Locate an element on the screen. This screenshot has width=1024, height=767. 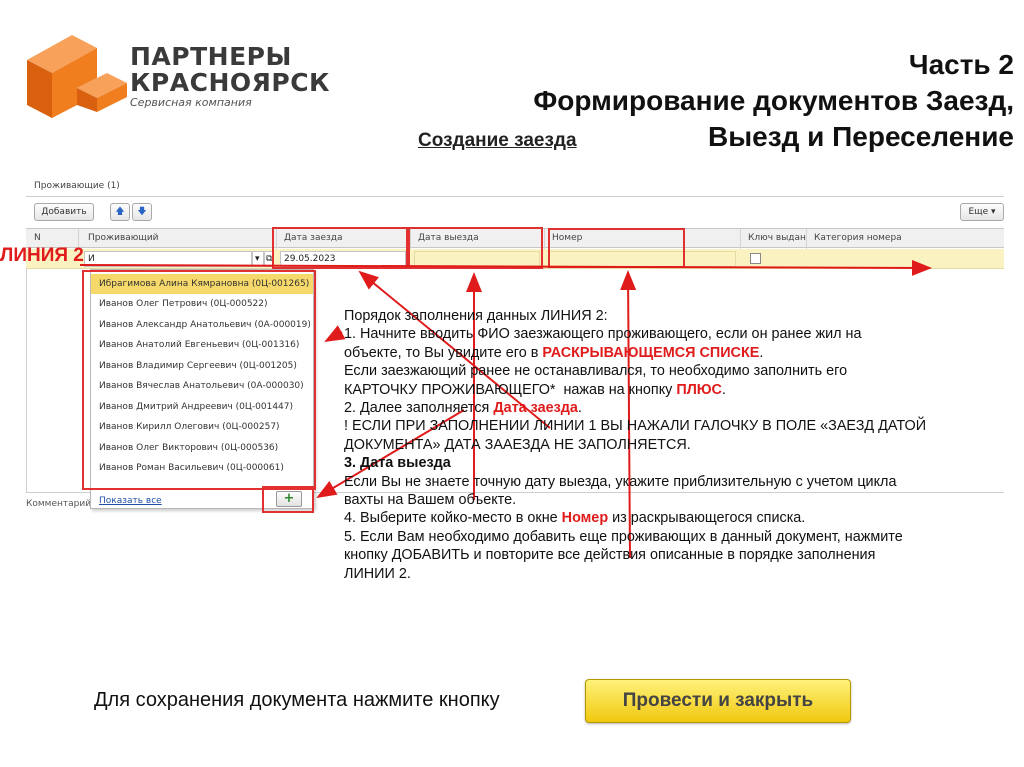
plus-highlight: ПЛЮС is located at coordinates (699, 389).